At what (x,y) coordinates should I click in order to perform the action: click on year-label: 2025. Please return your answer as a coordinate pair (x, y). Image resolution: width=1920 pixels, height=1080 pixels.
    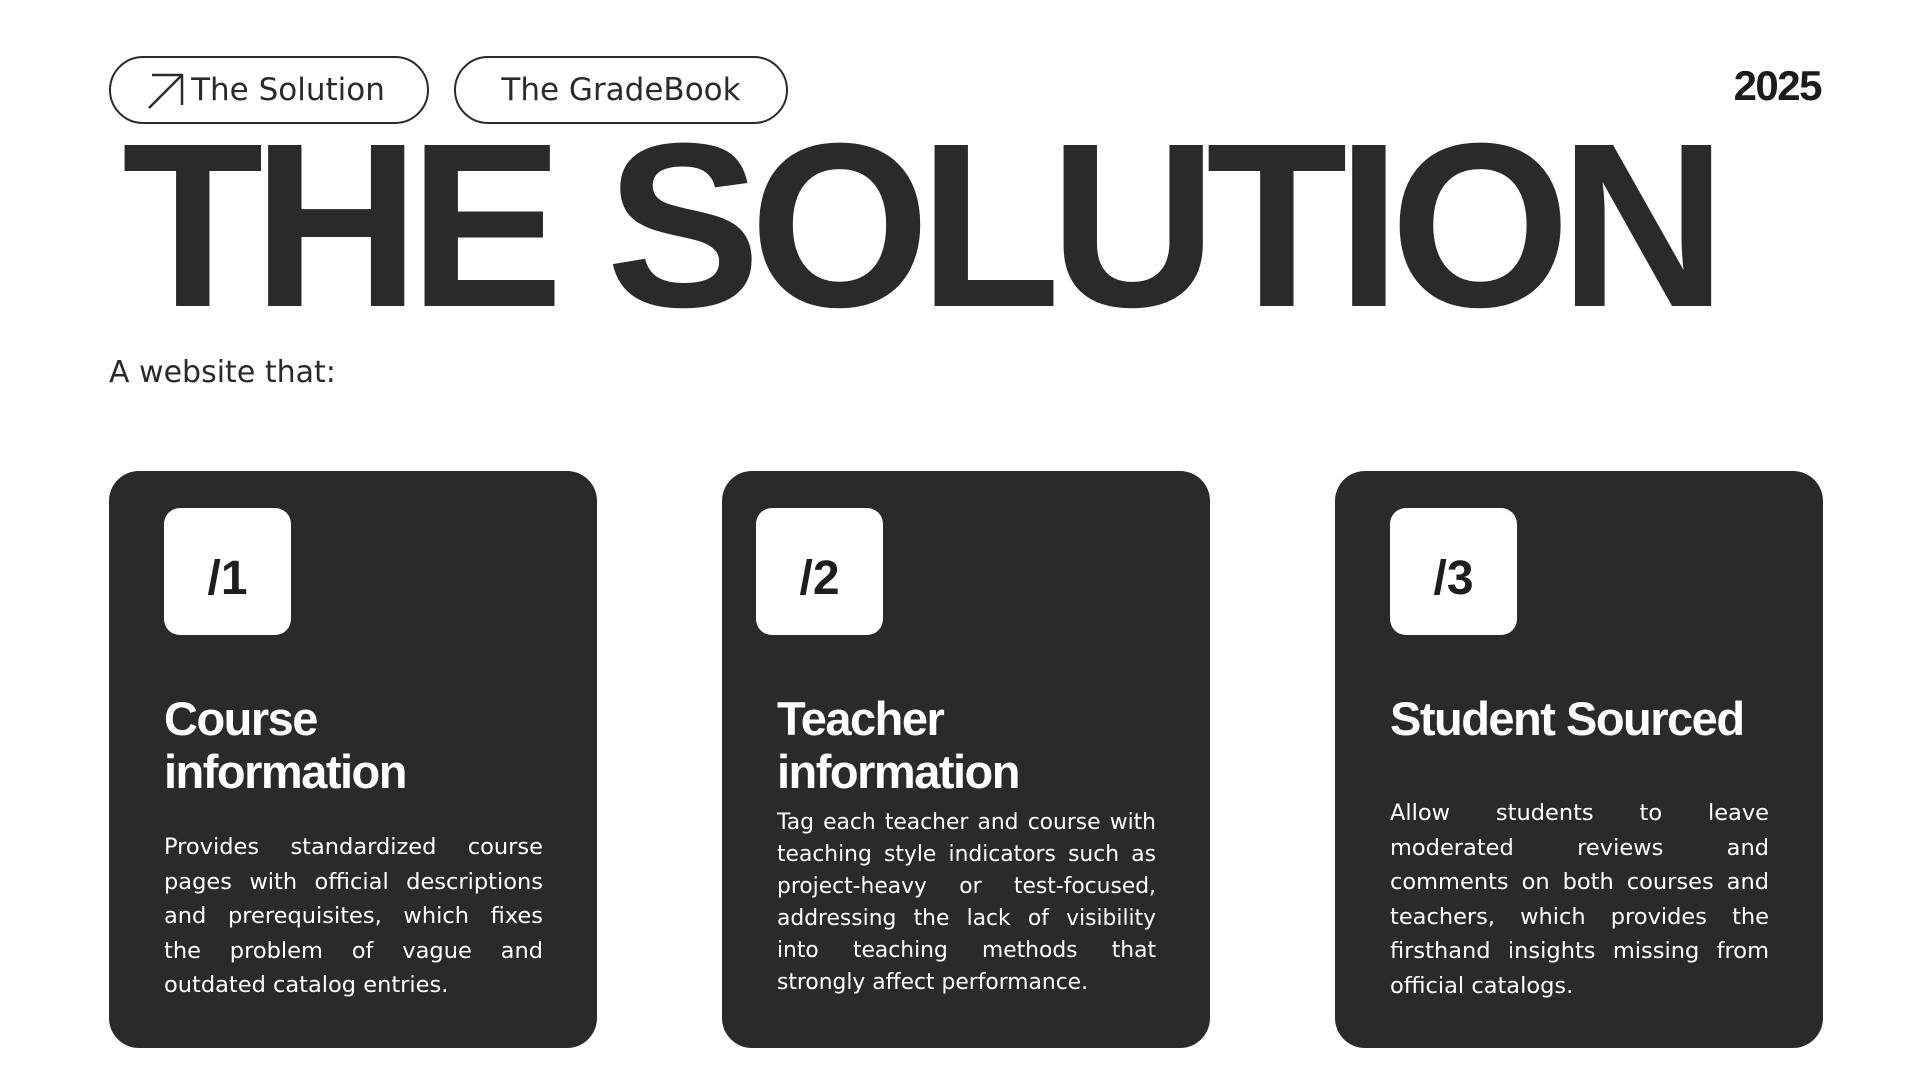
    Looking at the image, I should click on (1778, 85).